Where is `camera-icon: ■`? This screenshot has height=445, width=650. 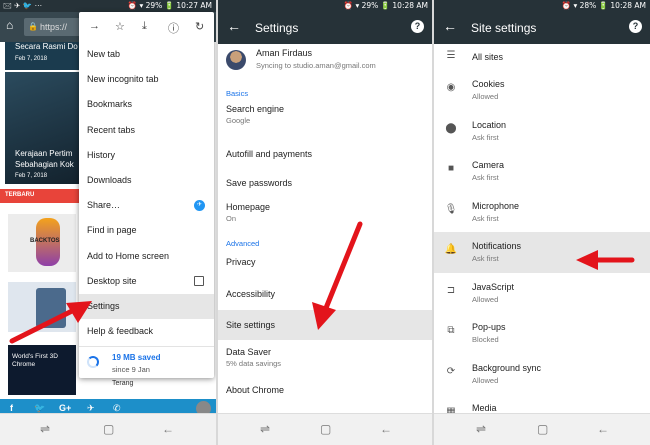
camera-icon: ■ is located at coordinates (451, 168).